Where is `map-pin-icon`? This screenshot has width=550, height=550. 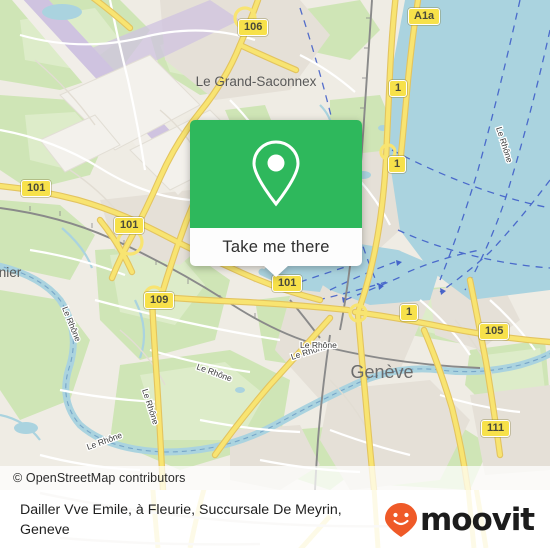
map-pin-icon is located at coordinates (276, 173).